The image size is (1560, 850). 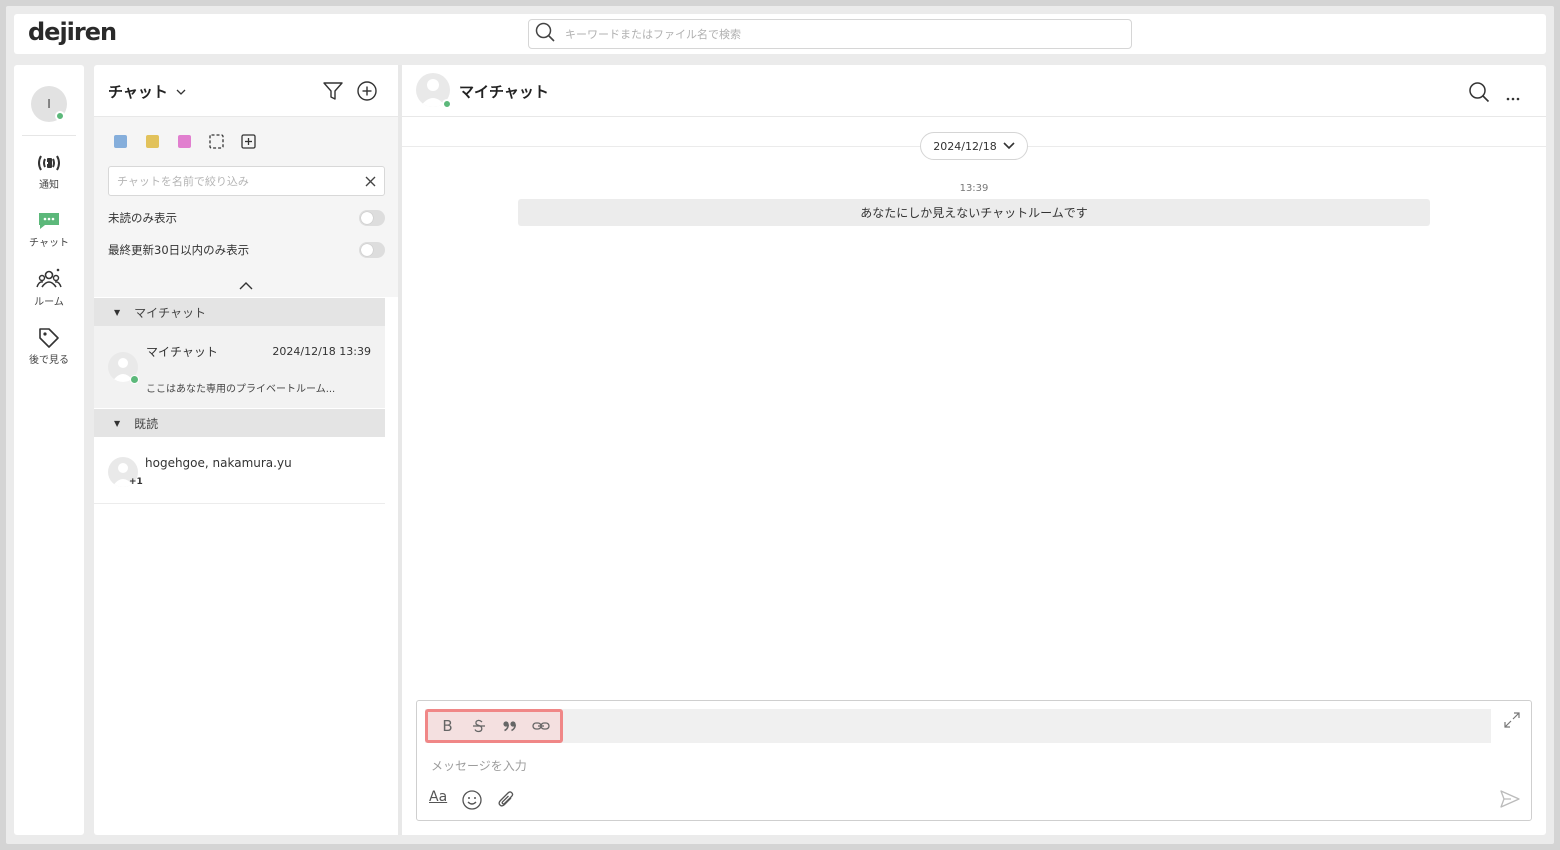 I want to click on rail-divider, so click(x=49, y=135).